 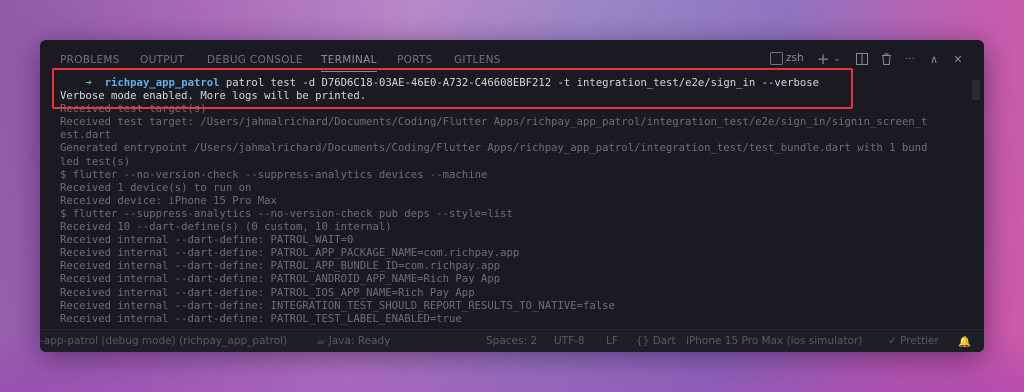 What do you see at coordinates (477, 60) in the screenshot?
I see `tab-gitlens: GITLENS` at bounding box center [477, 60].